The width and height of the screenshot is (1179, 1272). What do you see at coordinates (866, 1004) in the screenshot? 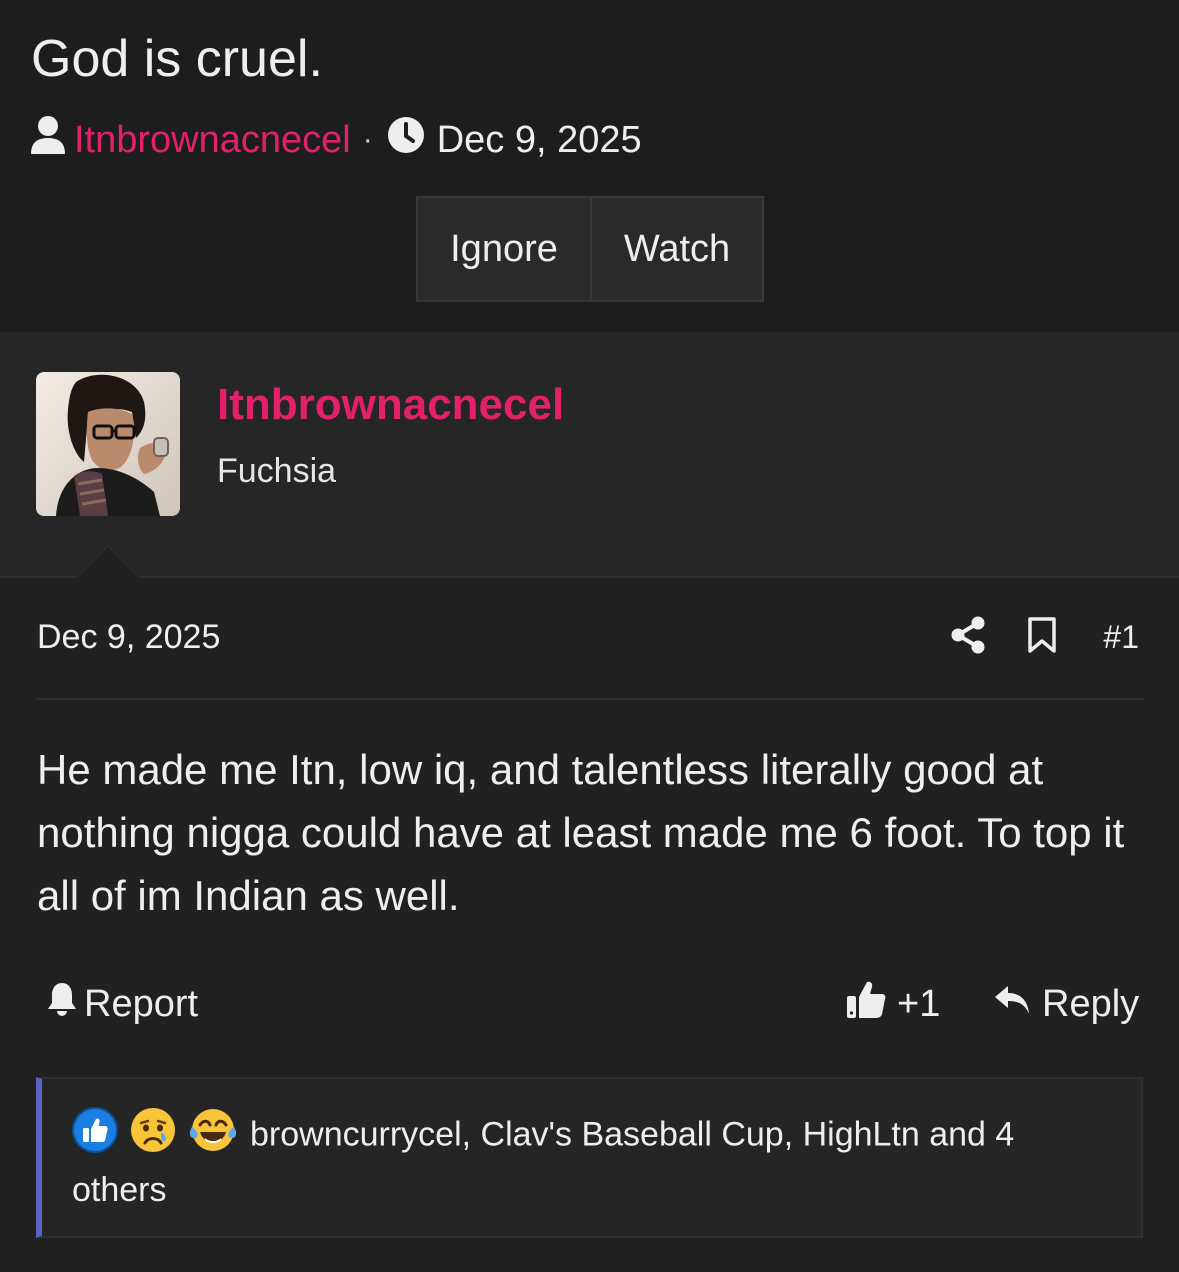
I see `thumbs-up-icon` at bounding box center [866, 1004].